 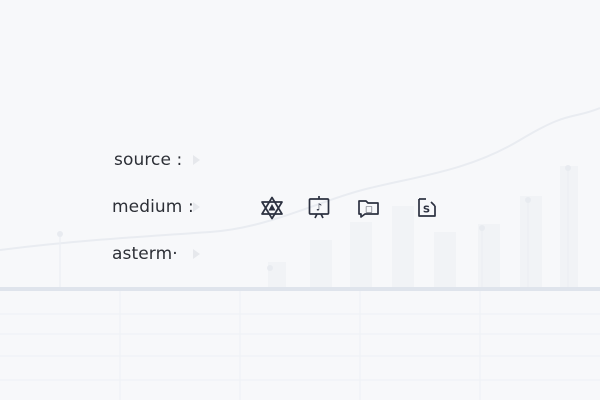 I want to click on document-s-icon: S, so click(x=427, y=208).